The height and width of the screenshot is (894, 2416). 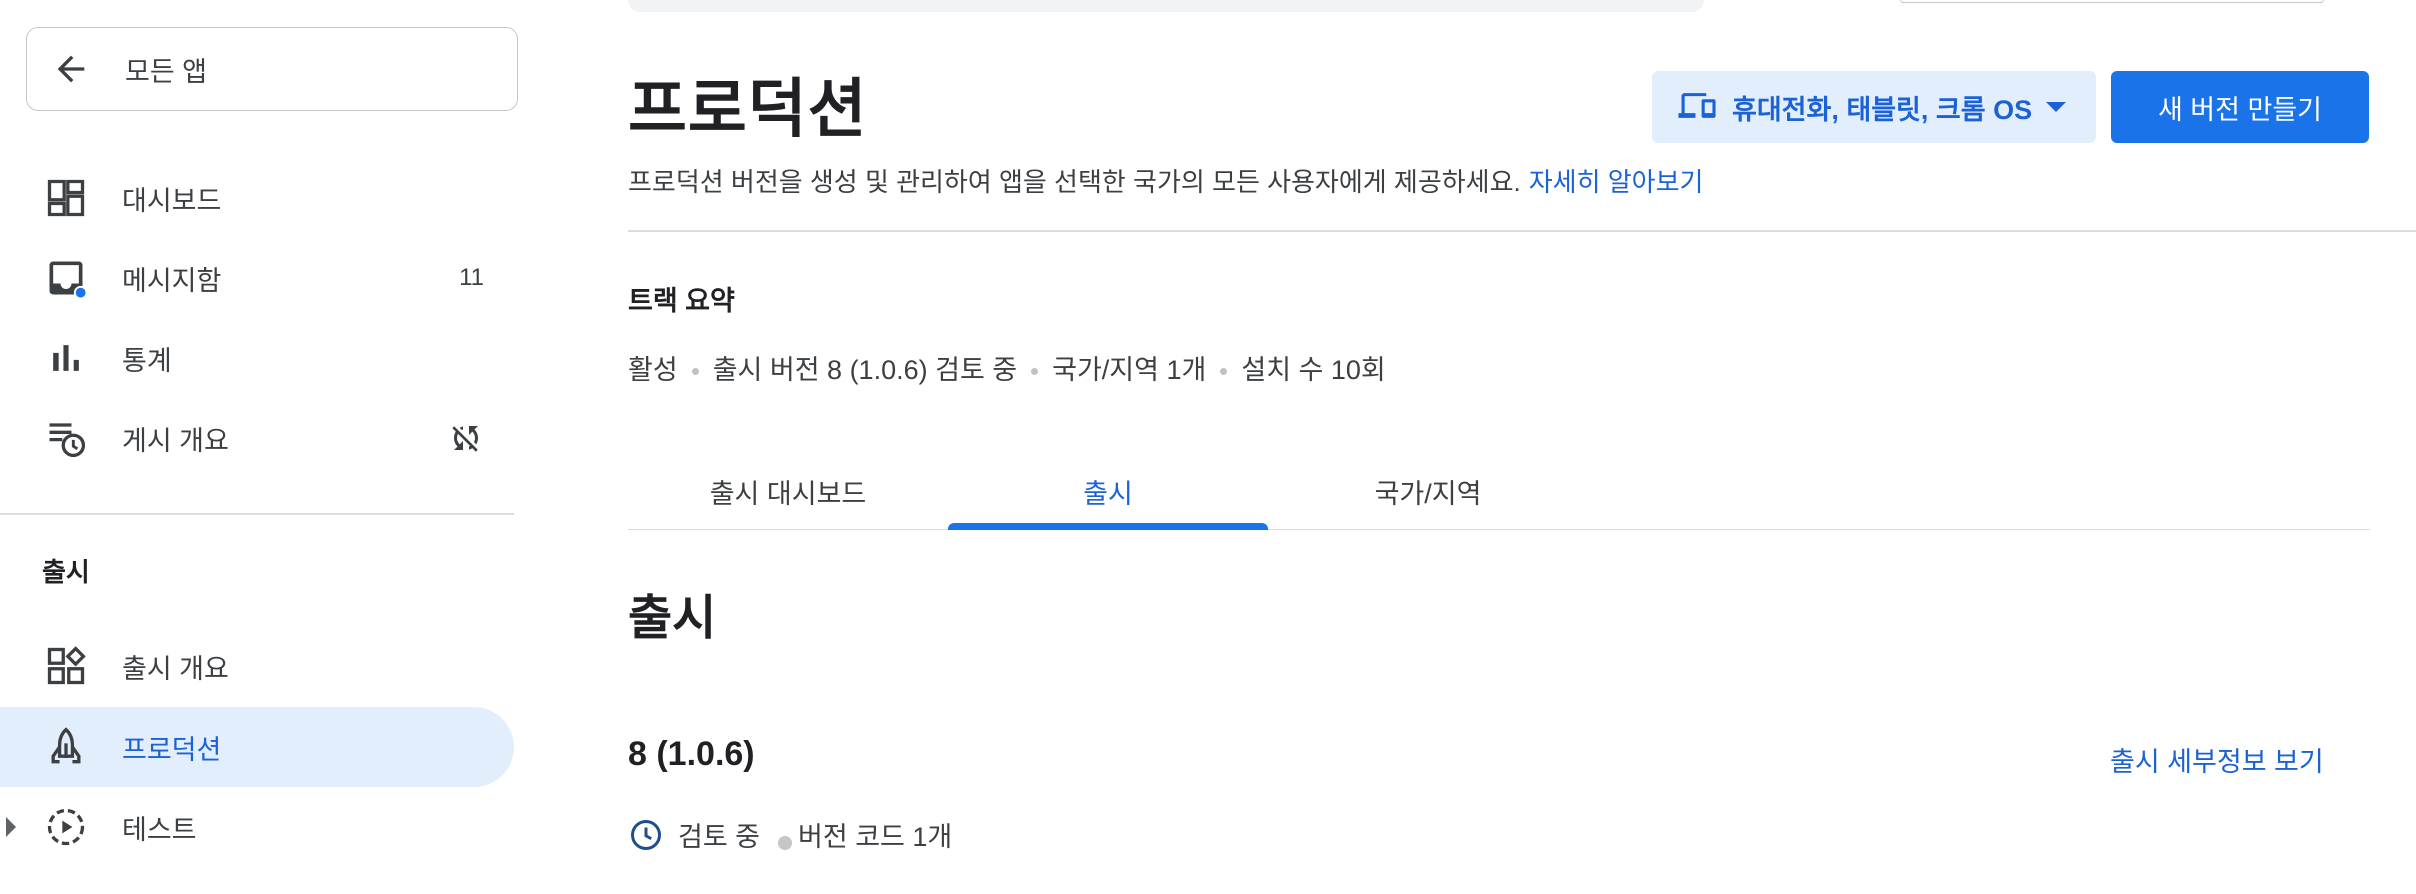 What do you see at coordinates (2240, 107) in the screenshot?
I see `create-new-release-button: 새 버전 만들기` at bounding box center [2240, 107].